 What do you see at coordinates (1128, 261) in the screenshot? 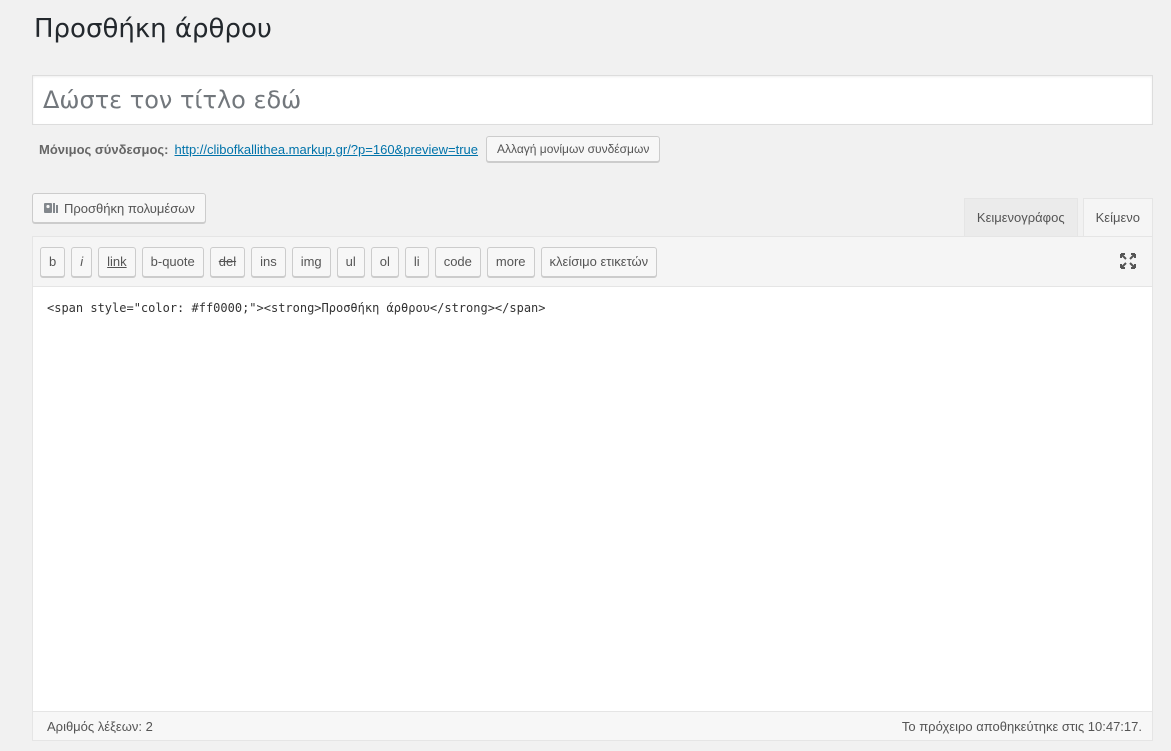
I see `fullscreen-icon` at bounding box center [1128, 261].